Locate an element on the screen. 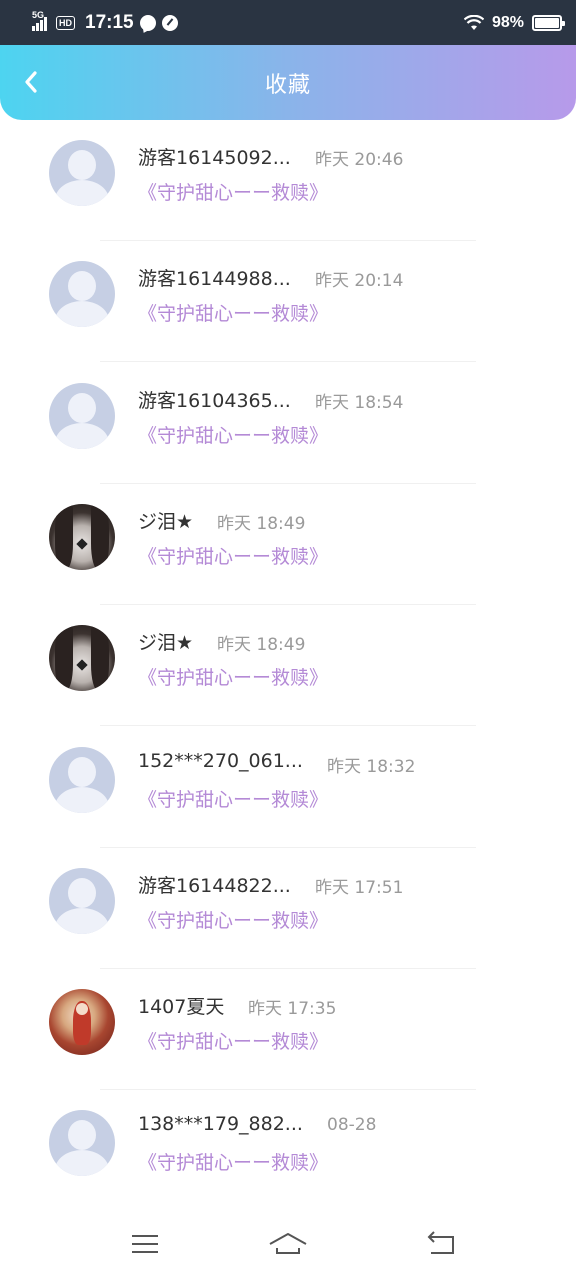  battery-percent: 98% is located at coordinates (507, 22).